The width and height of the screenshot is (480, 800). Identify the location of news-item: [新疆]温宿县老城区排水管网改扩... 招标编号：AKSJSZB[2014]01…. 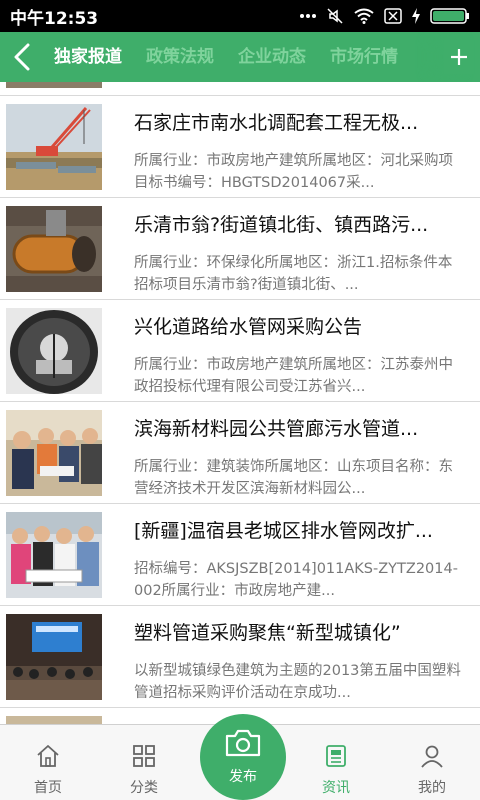
(240, 555).